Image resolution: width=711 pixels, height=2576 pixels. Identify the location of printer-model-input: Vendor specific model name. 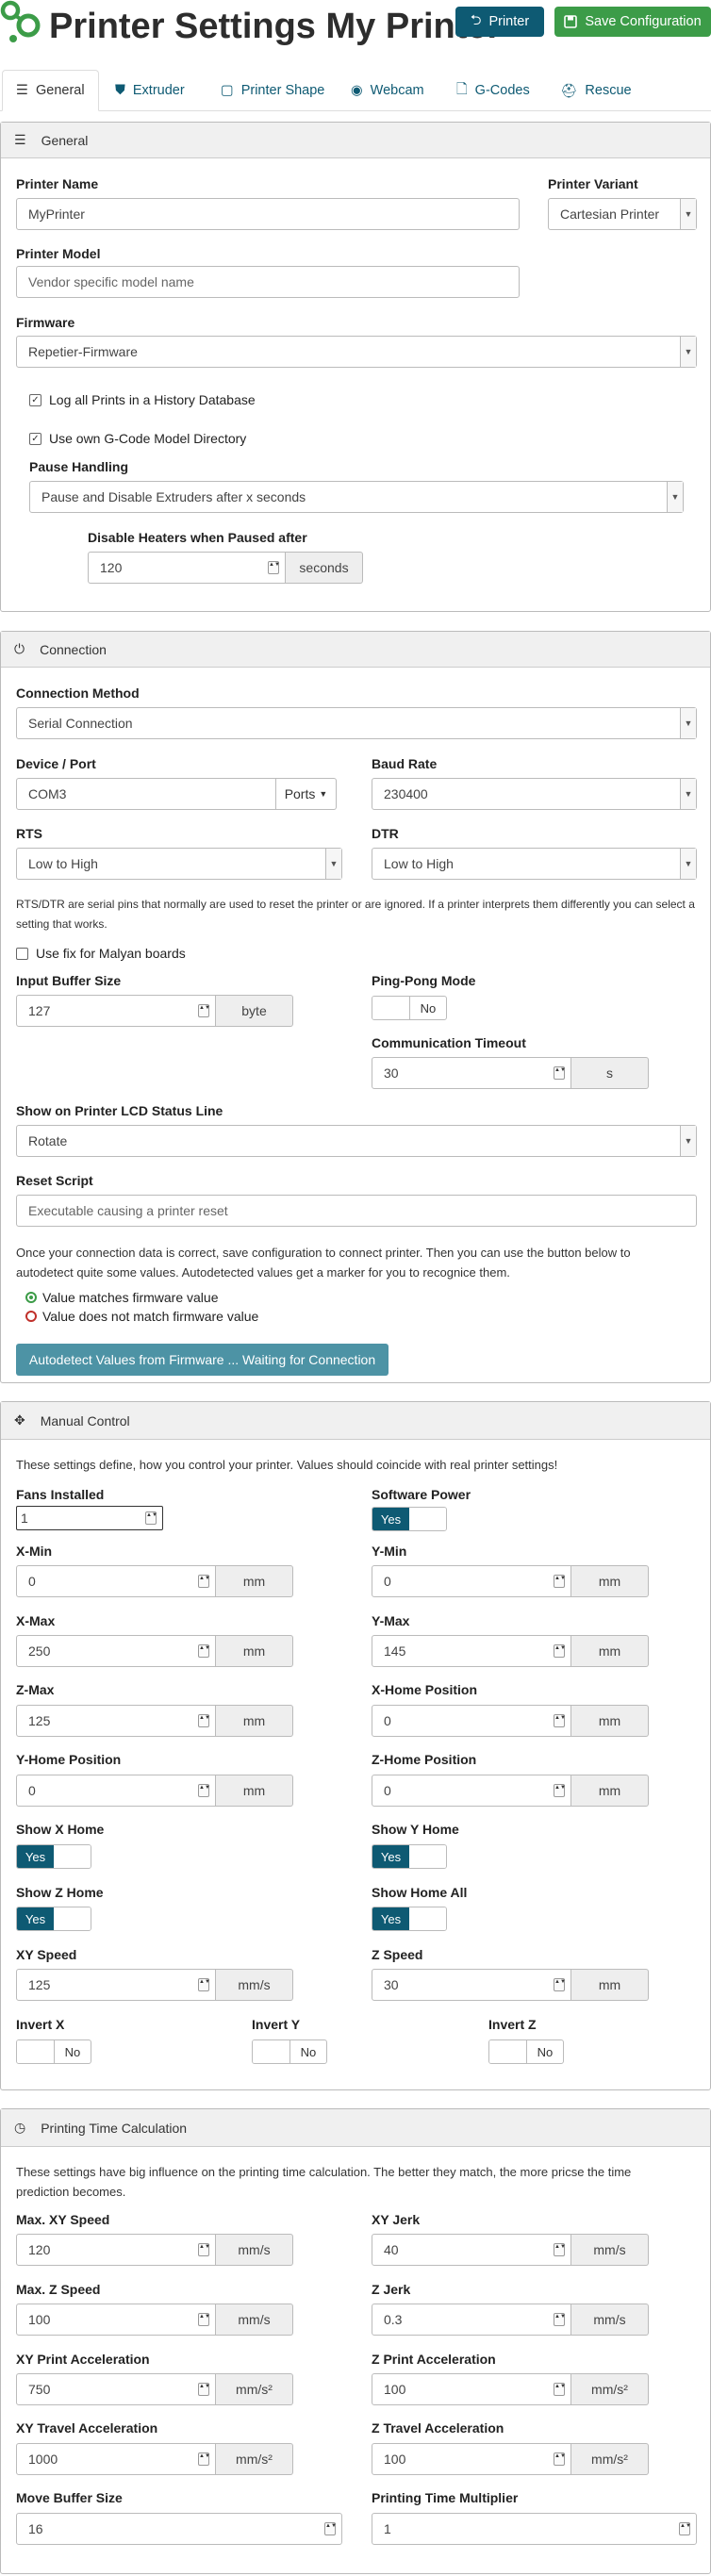
(268, 282).